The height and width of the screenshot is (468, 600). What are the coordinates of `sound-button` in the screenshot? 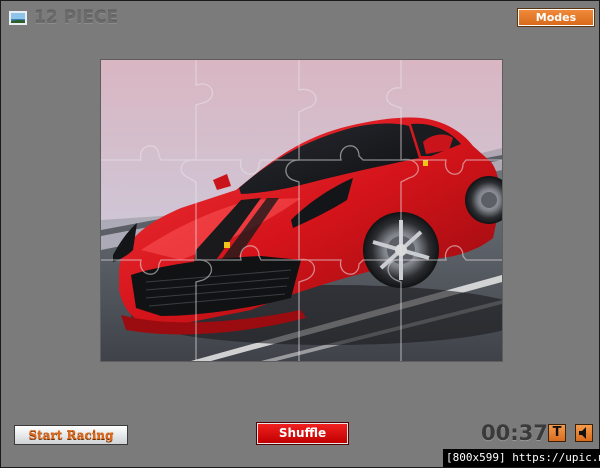 It's located at (584, 433).